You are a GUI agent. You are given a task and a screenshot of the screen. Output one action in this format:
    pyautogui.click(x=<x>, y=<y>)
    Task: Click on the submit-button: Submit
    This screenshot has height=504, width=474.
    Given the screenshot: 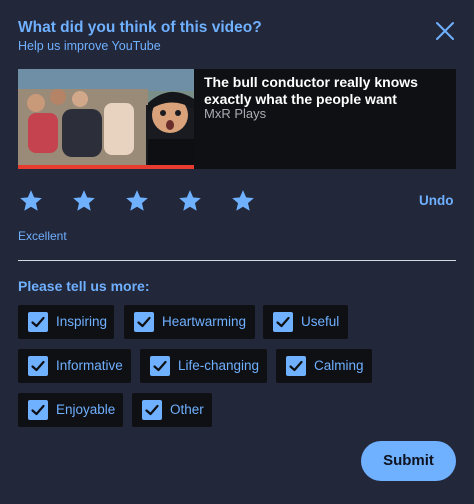 What is the action you would take?
    pyautogui.click(x=408, y=461)
    